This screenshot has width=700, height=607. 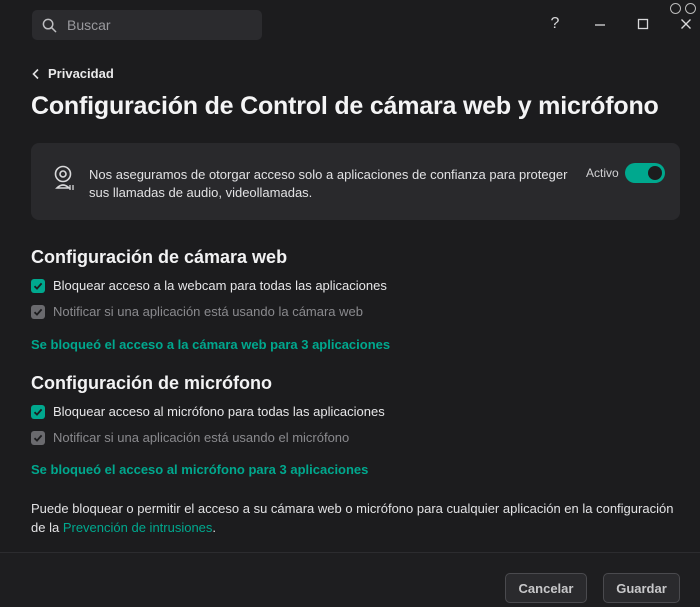 What do you see at coordinates (64, 177) in the screenshot?
I see `webcam-icon` at bounding box center [64, 177].